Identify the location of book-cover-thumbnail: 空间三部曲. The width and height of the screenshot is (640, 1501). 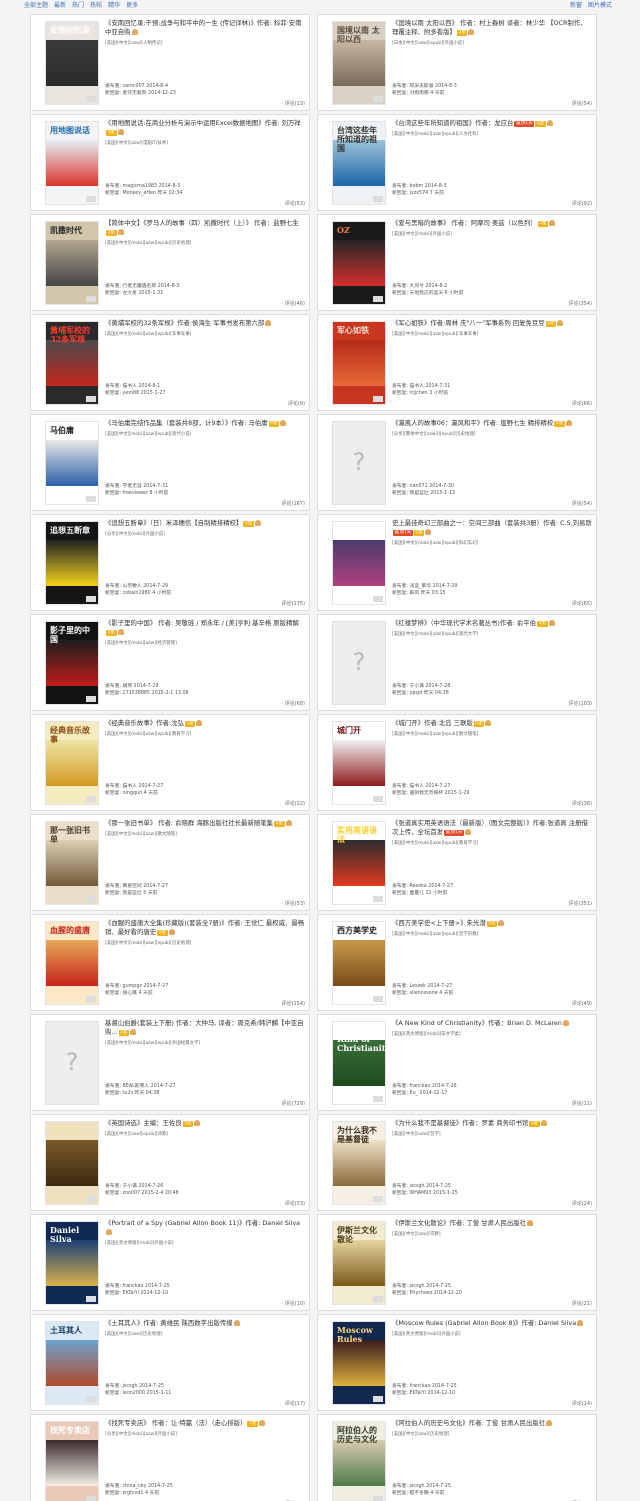
(359, 563).